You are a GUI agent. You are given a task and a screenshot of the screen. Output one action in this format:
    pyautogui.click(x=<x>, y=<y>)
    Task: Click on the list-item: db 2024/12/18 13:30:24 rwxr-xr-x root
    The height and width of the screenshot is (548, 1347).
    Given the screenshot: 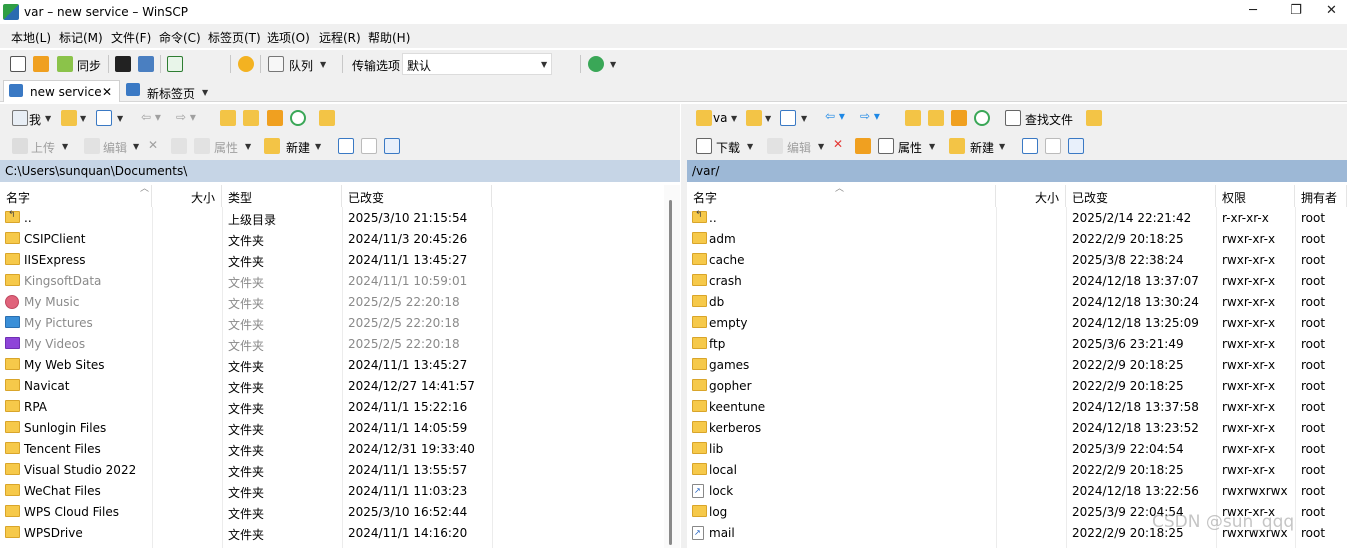 What is the action you would take?
    pyautogui.click(x=1017, y=302)
    